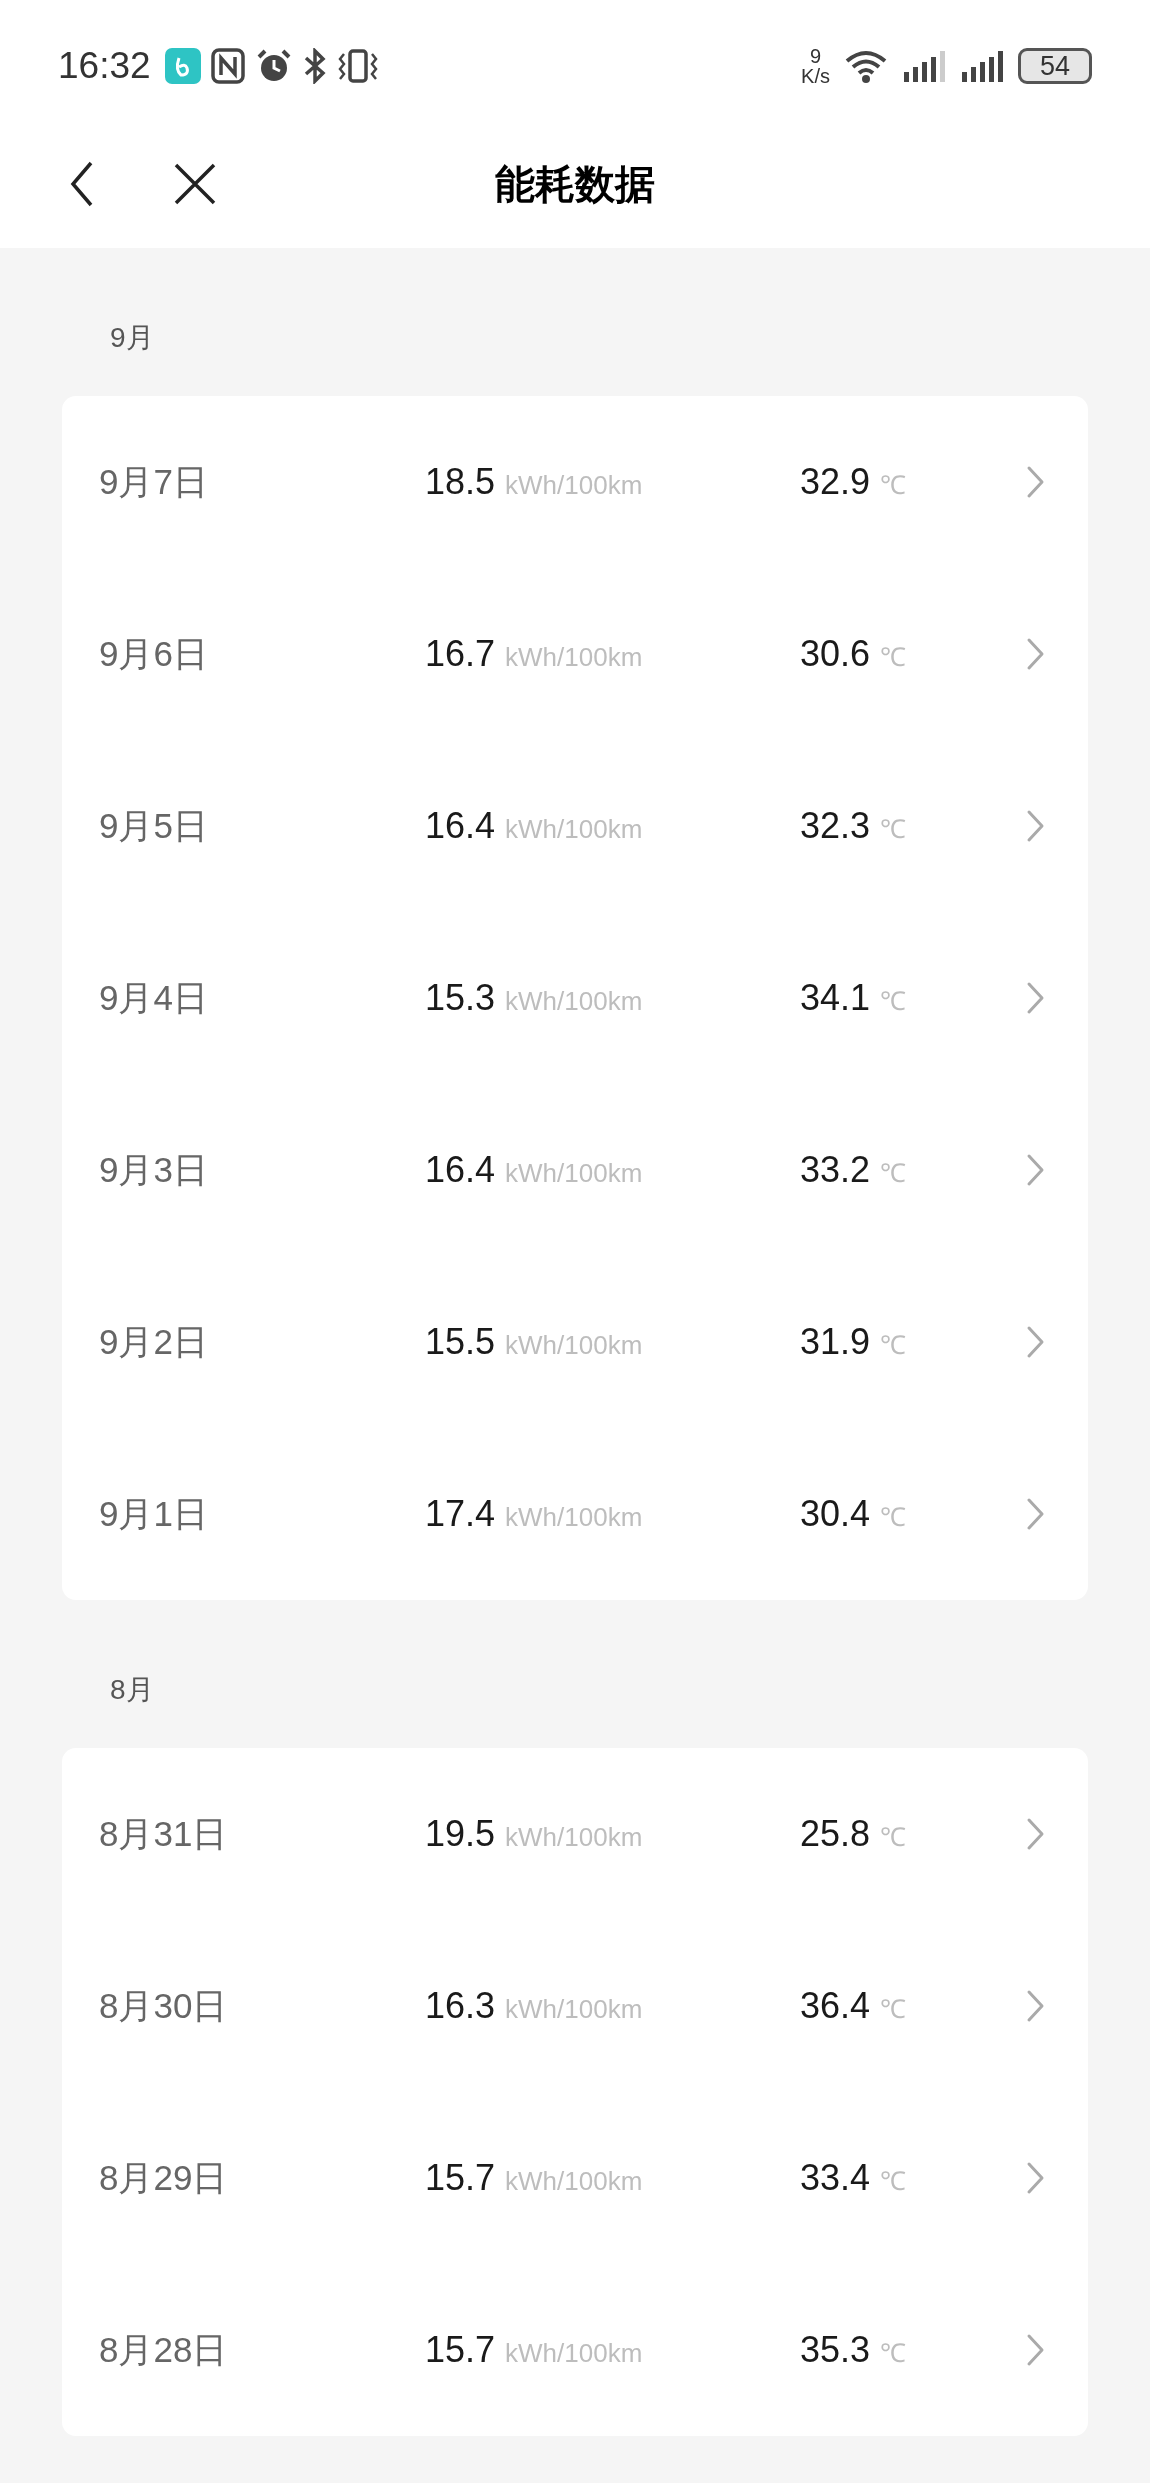 The width and height of the screenshot is (1150, 2483). Describe the element at coordinates (314, 66) in the screenshot. I see `bluetooth-icon` at that location.